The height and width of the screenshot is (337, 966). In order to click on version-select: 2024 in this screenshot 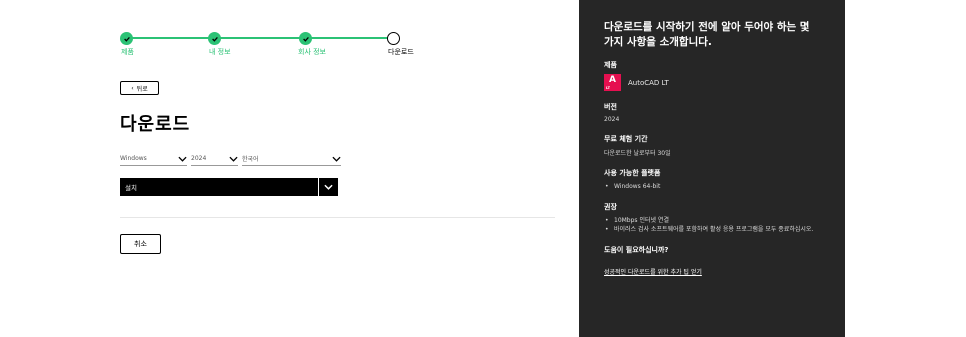, I will do `click(214, 159)`.